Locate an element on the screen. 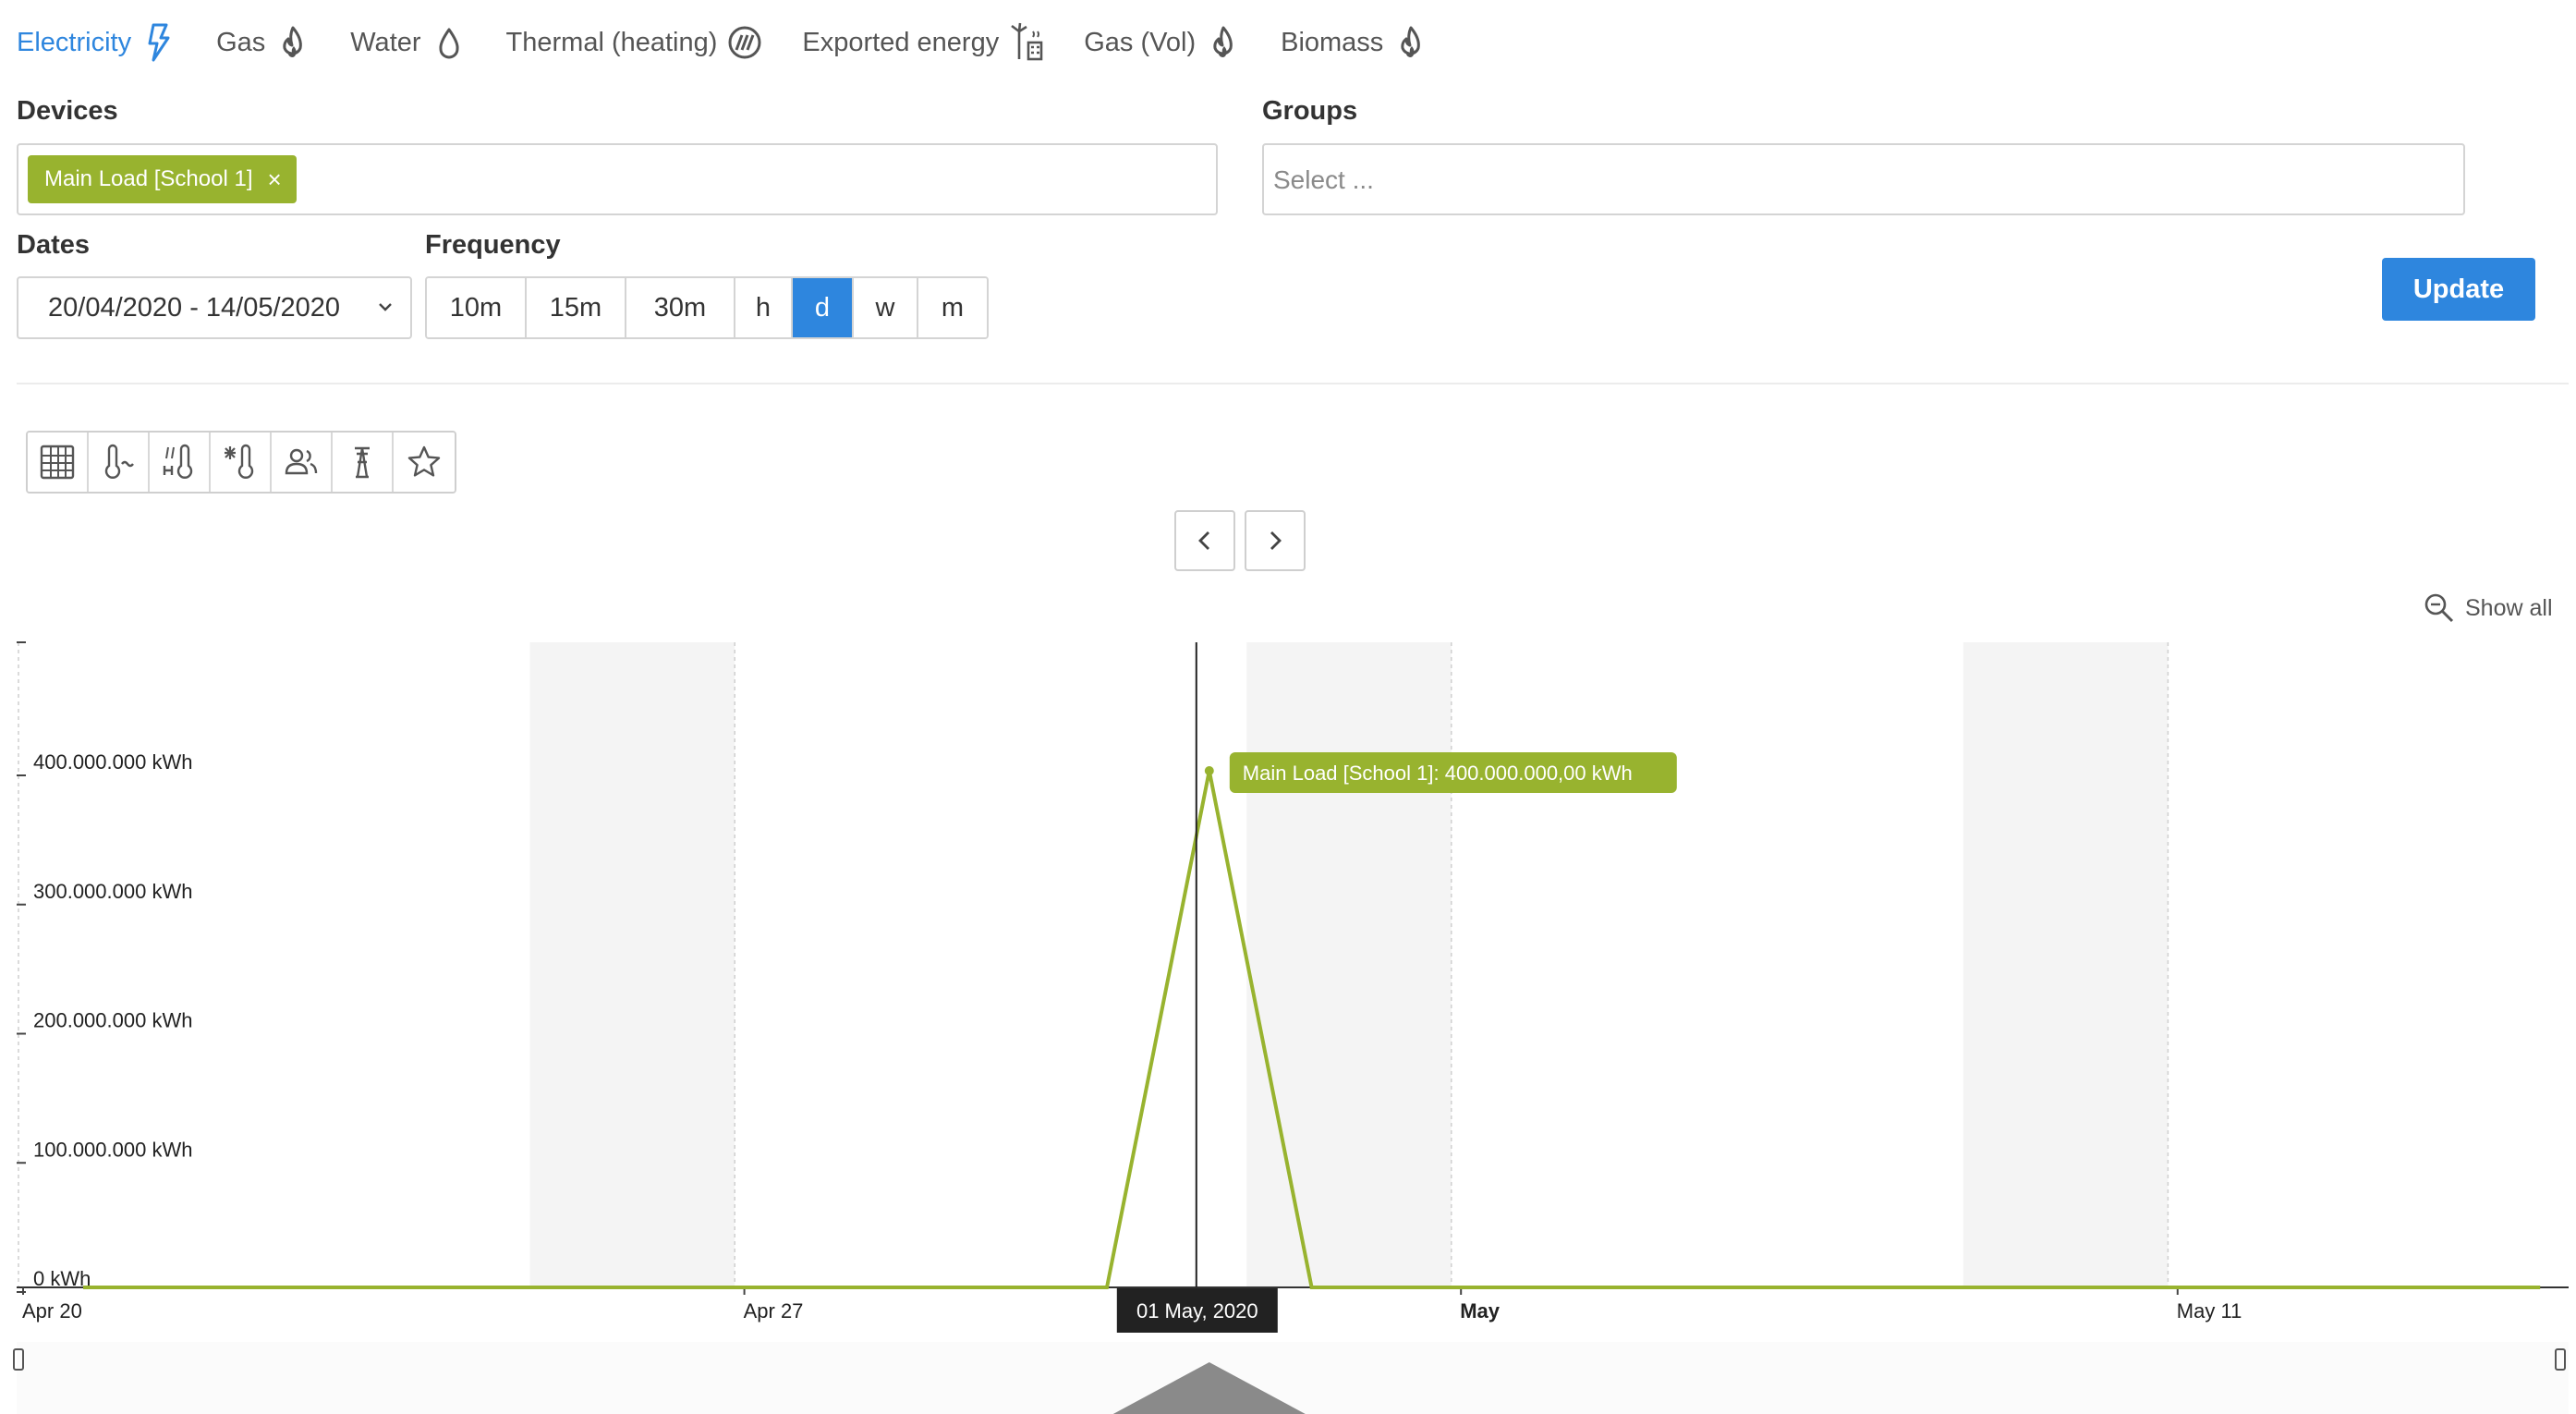 This screenshot has height=1414, width=2576. tab-electricity: Electricity is located at coordinates (96, 42).